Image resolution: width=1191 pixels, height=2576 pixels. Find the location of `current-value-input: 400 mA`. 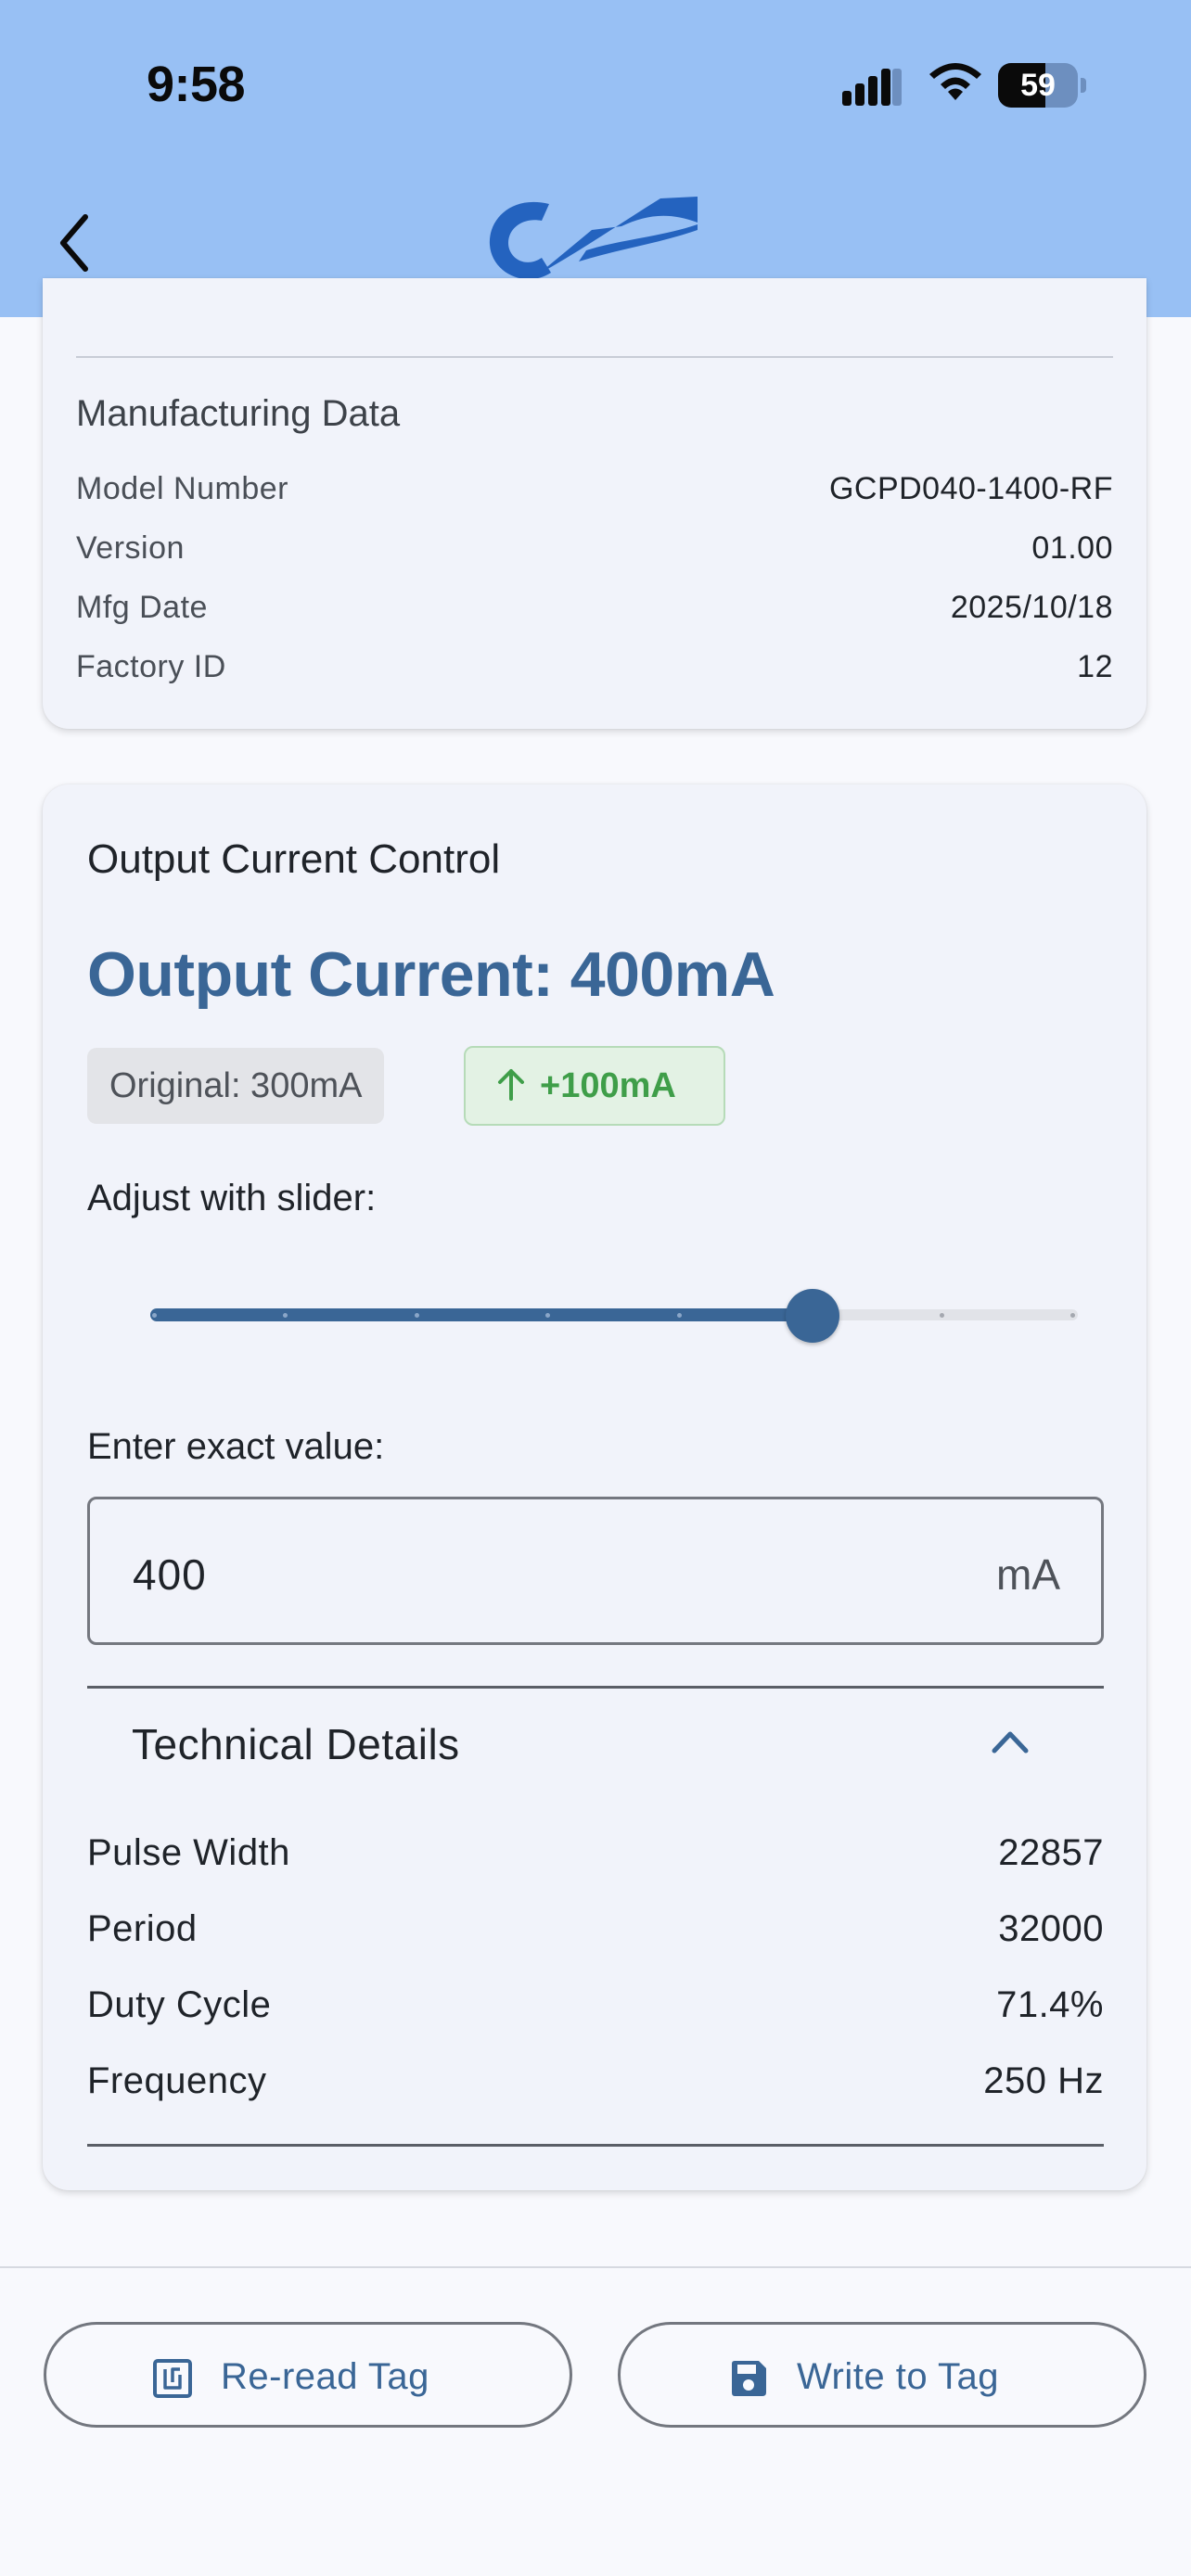

current-value-input: 400 mA is located at coordinates (595, 1571).